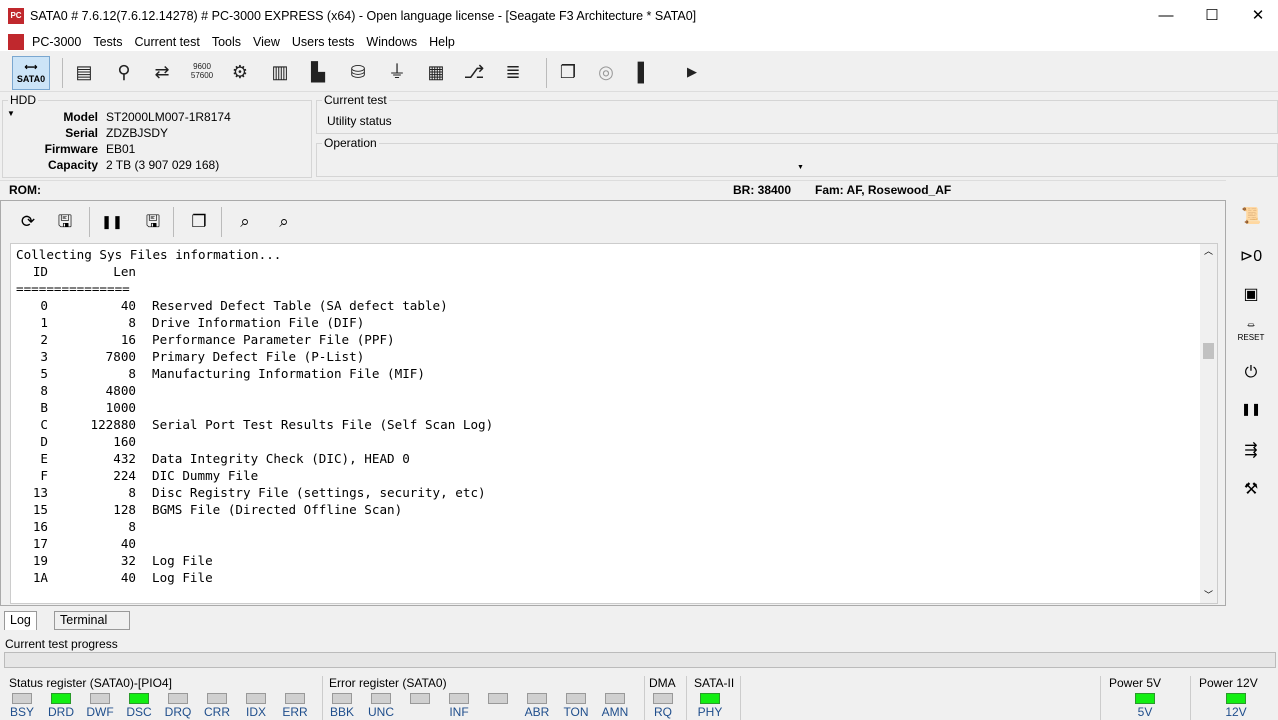 This screenshot has width=1278, height=720. Describe the element at coordinates (436, 72) in the screenshot. I see `table-icon: ▦` at that location.